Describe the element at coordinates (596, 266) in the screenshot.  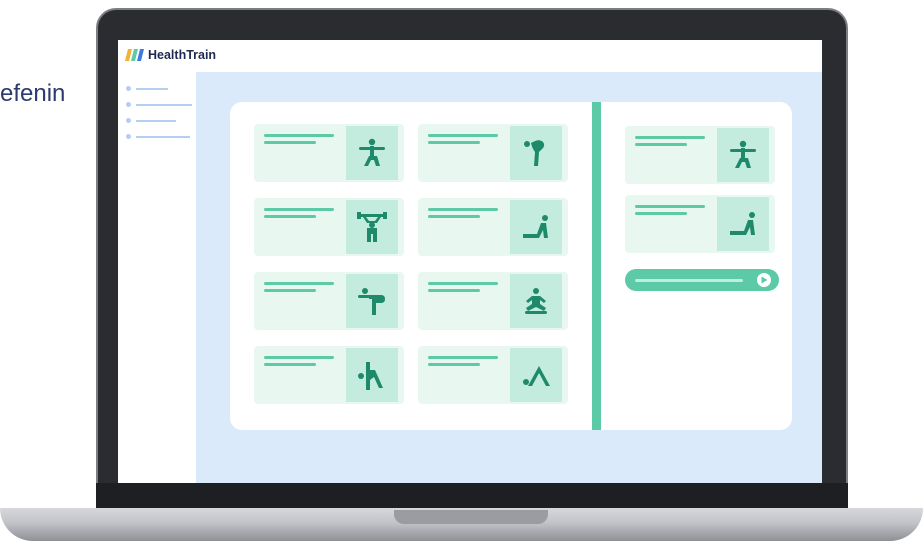
I see `panel-divider` at that location.